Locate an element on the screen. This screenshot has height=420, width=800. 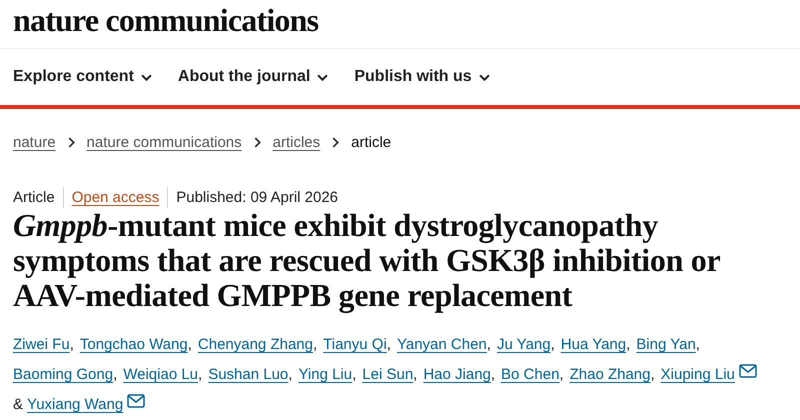
author-link: Ziwei Fu is located at coordinates (41, 345).